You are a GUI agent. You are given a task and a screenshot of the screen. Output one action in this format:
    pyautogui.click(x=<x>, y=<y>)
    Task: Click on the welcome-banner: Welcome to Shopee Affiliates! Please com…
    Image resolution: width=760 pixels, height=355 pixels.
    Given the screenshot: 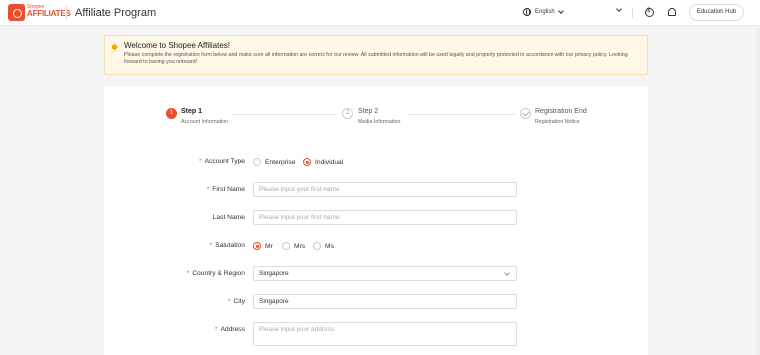 What is the action you would take?
    pyautogui.click(x=376, y=55)
    